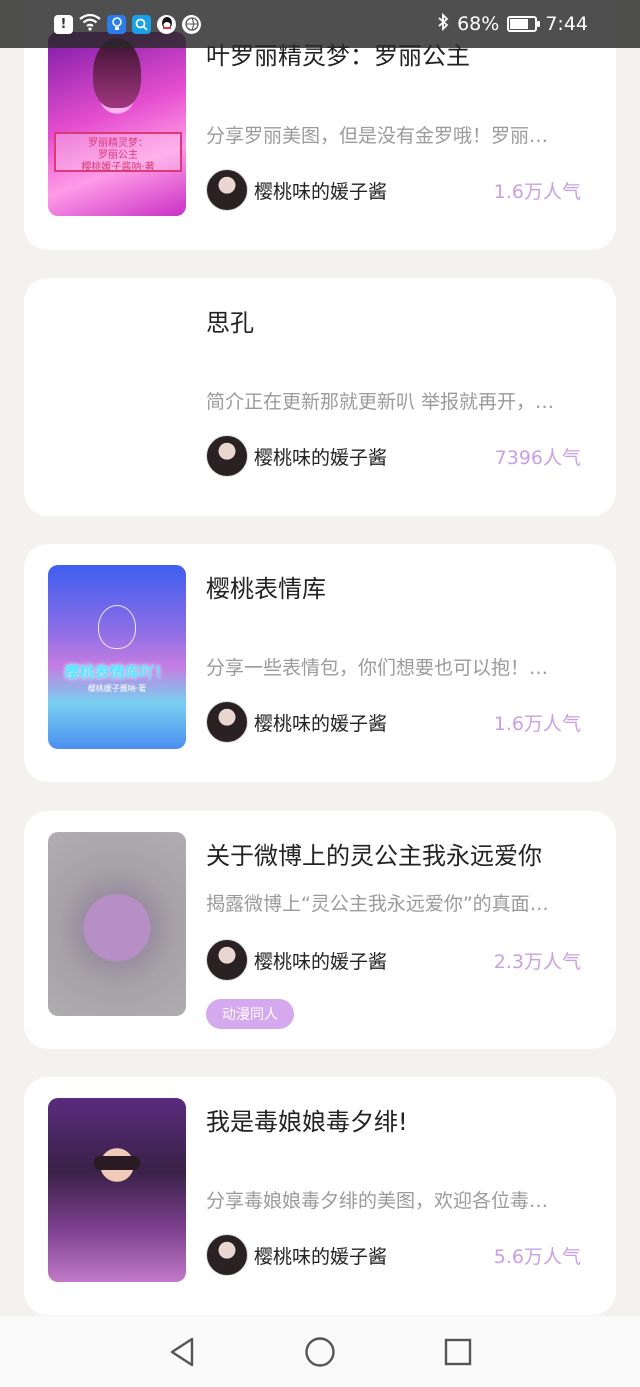 The width and height of the screenshot is (640, 1387). I want to click on princess-figure, so click(117, 73).